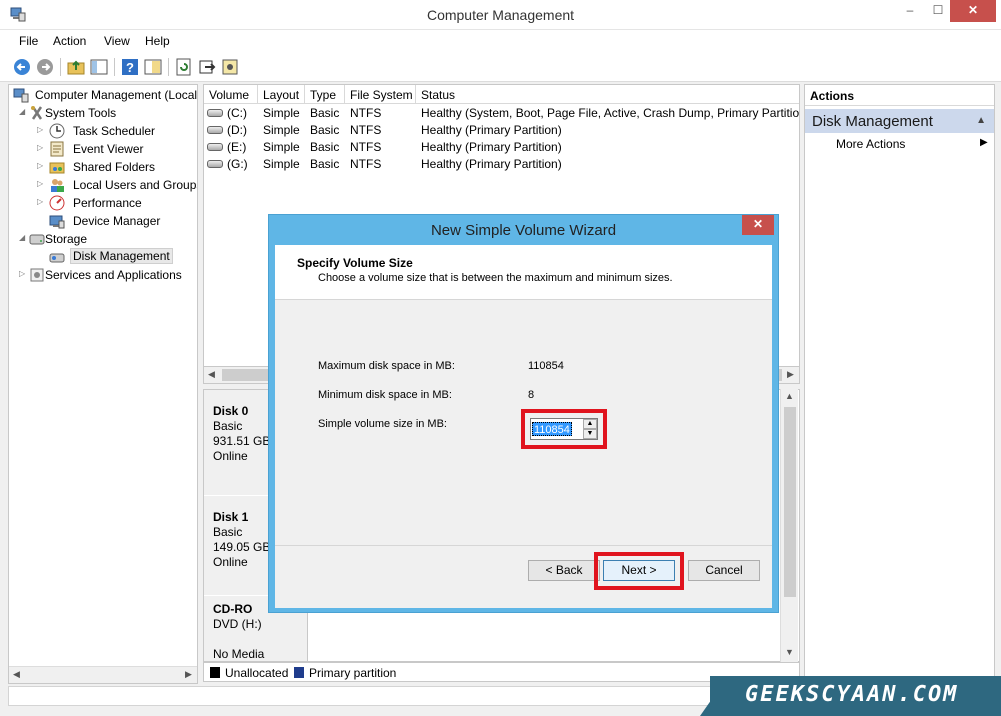 This screenshot has width=1001, height=716. Describe the element at coordinates (117, 185) in the screenshot. I see `tree-item-local-users-and-groups: ▷ Local Users and Groups` at that location.